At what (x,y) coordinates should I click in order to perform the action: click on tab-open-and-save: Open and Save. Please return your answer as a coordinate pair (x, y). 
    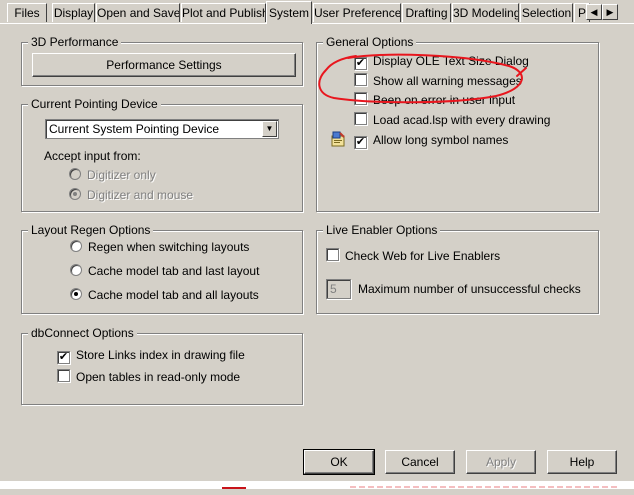
    Looking at the image, I should click on (138, 12).